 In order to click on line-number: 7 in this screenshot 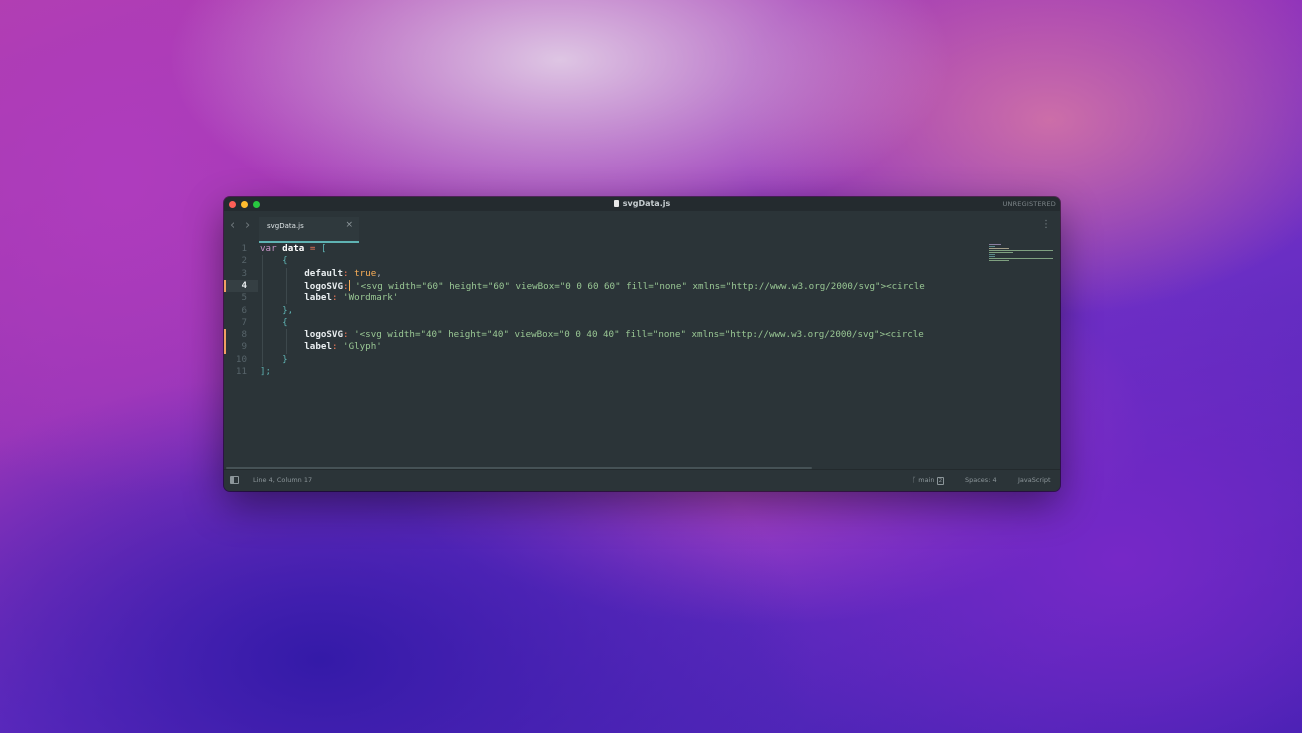, I will do `click(244, 322)`.